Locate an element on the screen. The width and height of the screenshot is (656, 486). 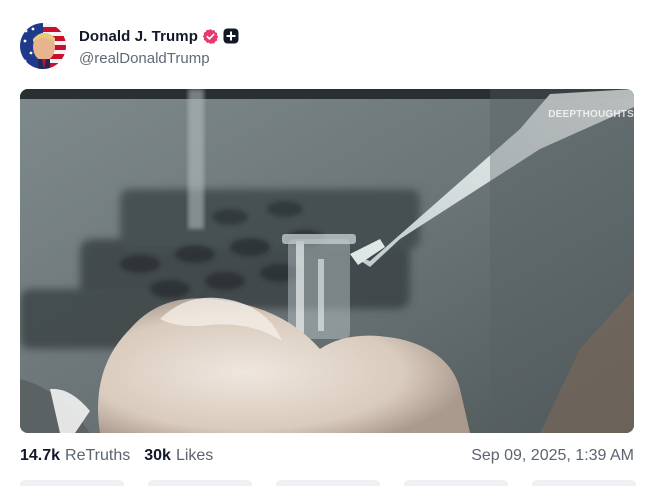
likes-stat: 30k Likes is located at coordinates (178, 456).